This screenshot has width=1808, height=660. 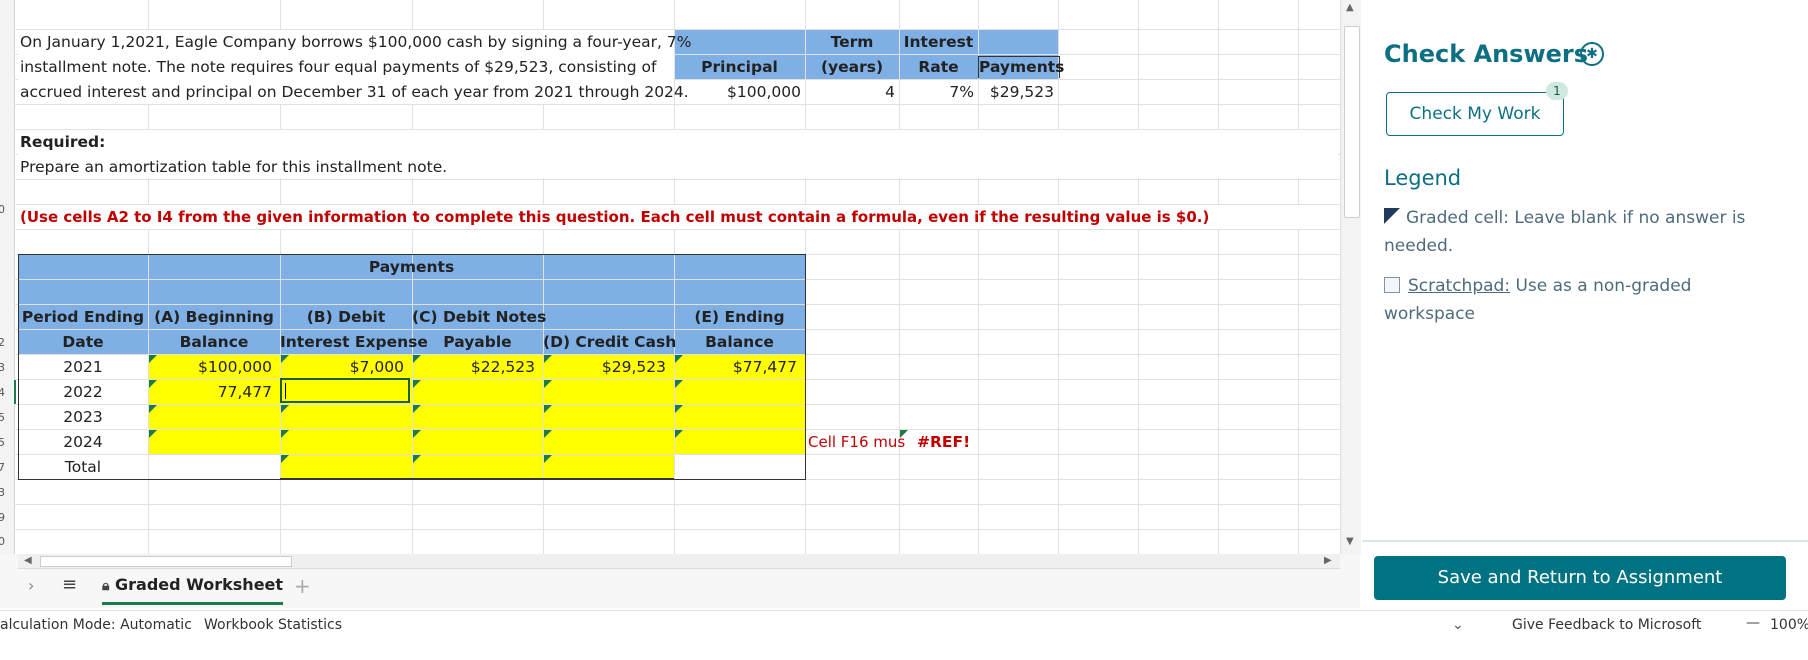 What do you see at coordinates (936, 92) in the screenshot?
I see `rate-value: 7%` at bounding box center [936, 92].